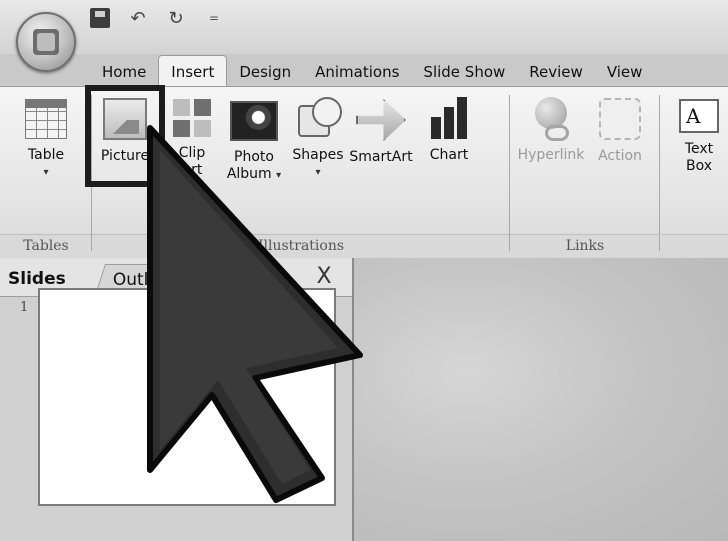 The width and height of the screenshot is (728, 541). I want to click on tab-design: Design, so click(265, 72).